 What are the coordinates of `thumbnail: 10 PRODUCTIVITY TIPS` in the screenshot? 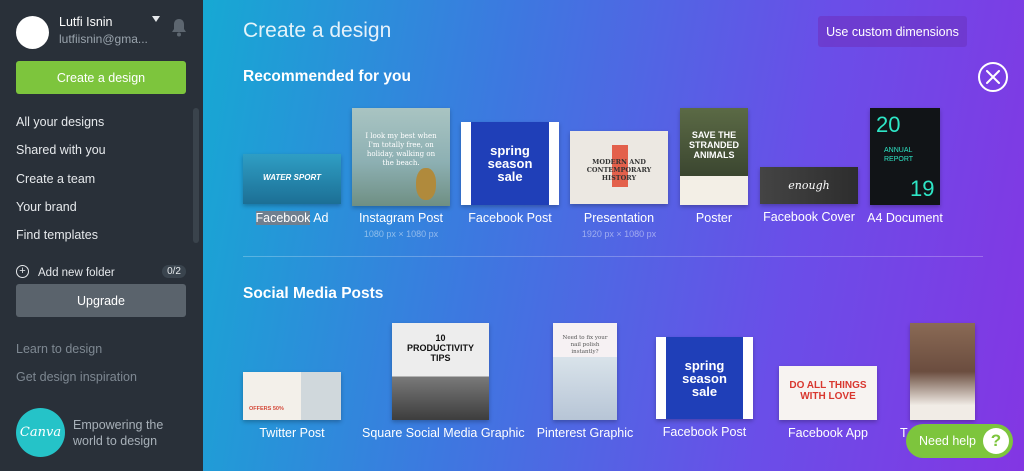 It's located at (440, 371).